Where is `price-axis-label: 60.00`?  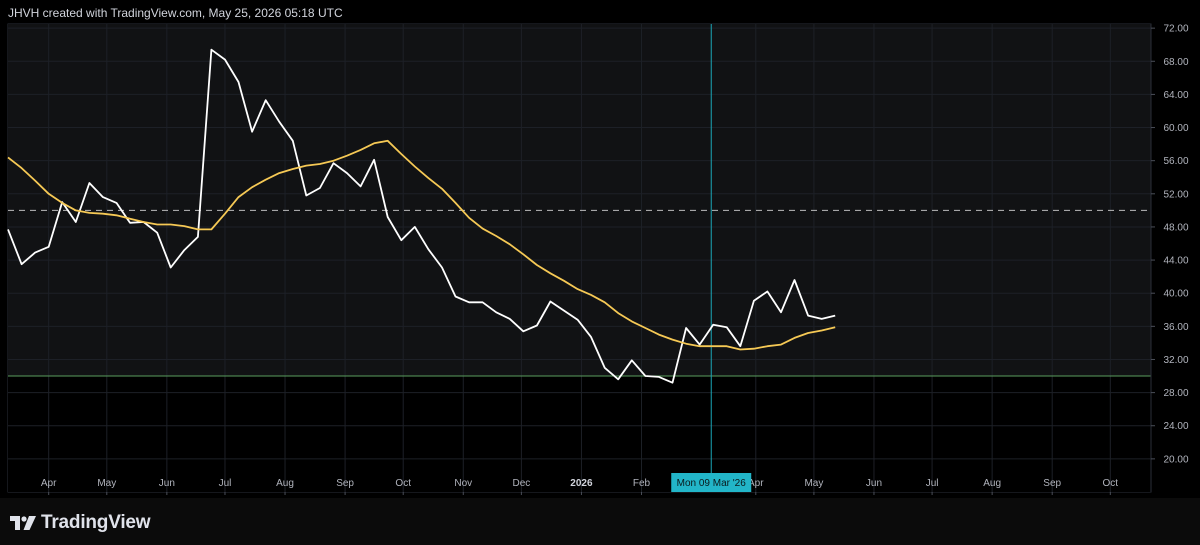 price-axis-label: 60.00 is located at coordinates (1175, 128).